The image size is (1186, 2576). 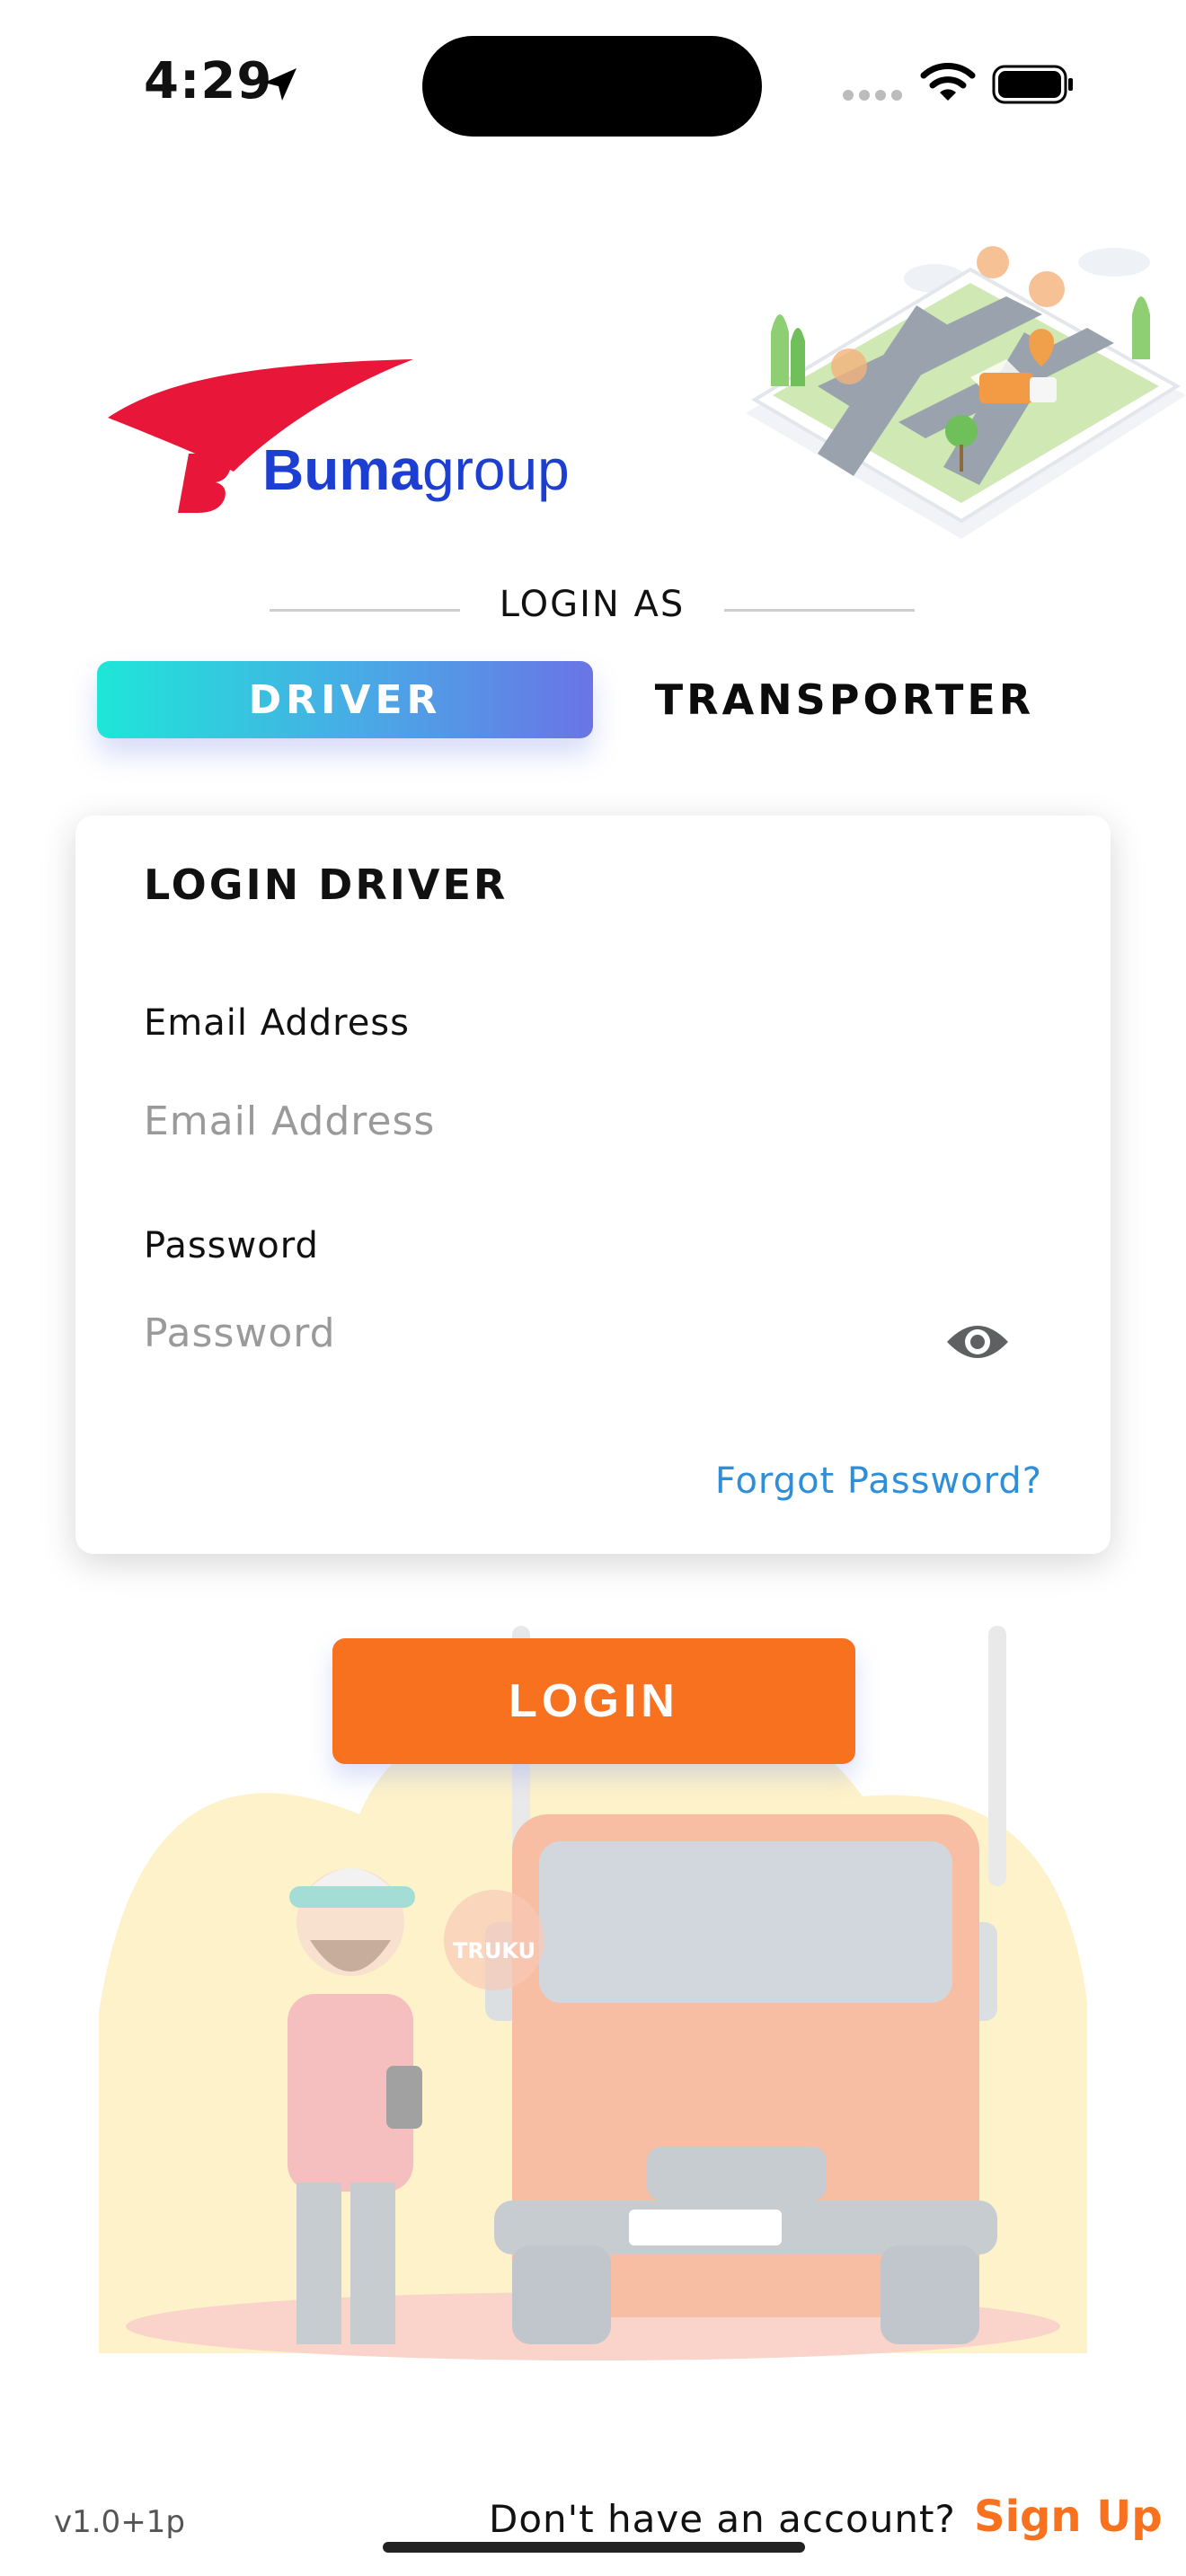 I want to click on email-field, so click(x=584, y=1121).